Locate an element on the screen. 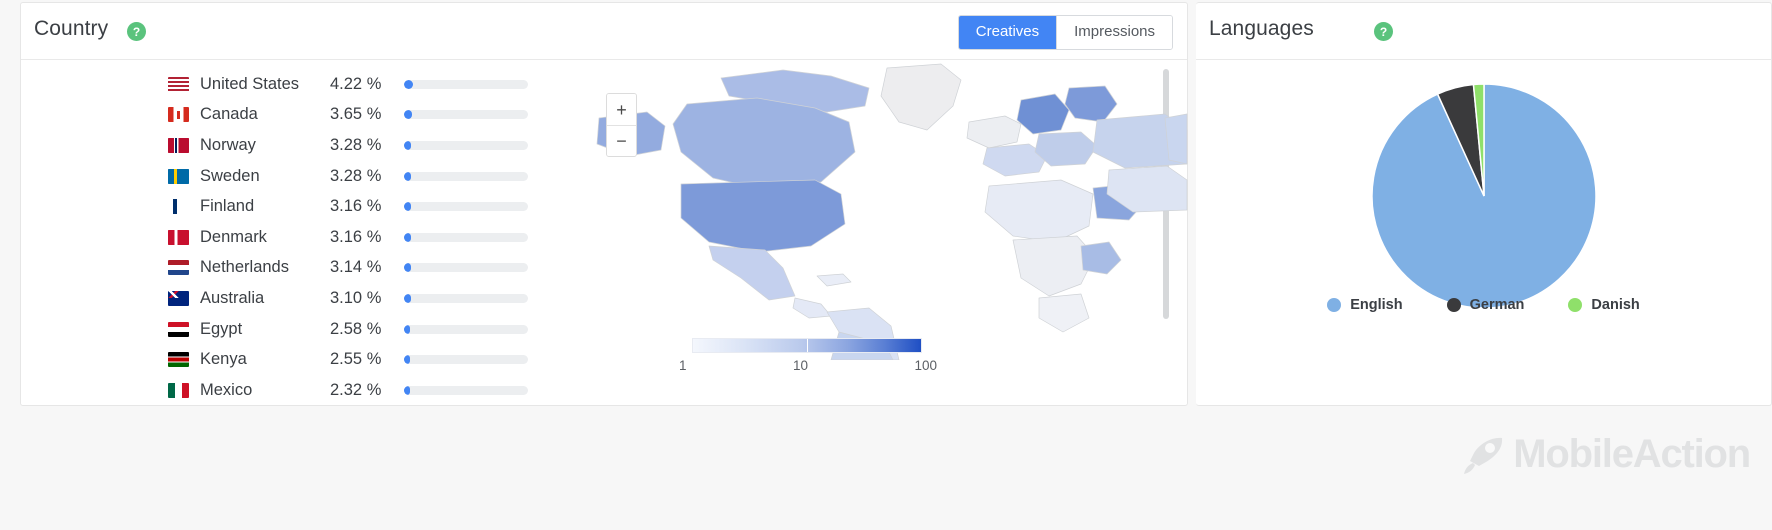 This screenshot has width=1772, height=530. brand-name: MobileAction is located at coordinates (1632, 454).